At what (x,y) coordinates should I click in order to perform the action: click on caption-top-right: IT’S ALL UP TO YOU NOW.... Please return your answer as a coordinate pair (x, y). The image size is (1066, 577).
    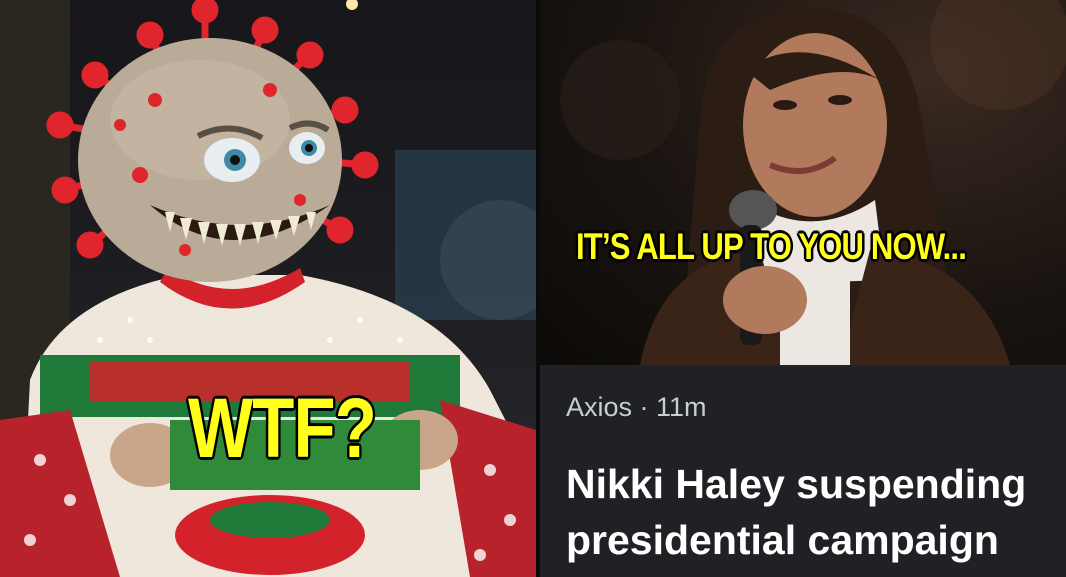
    Looking at the image, I should click on (771, 246).